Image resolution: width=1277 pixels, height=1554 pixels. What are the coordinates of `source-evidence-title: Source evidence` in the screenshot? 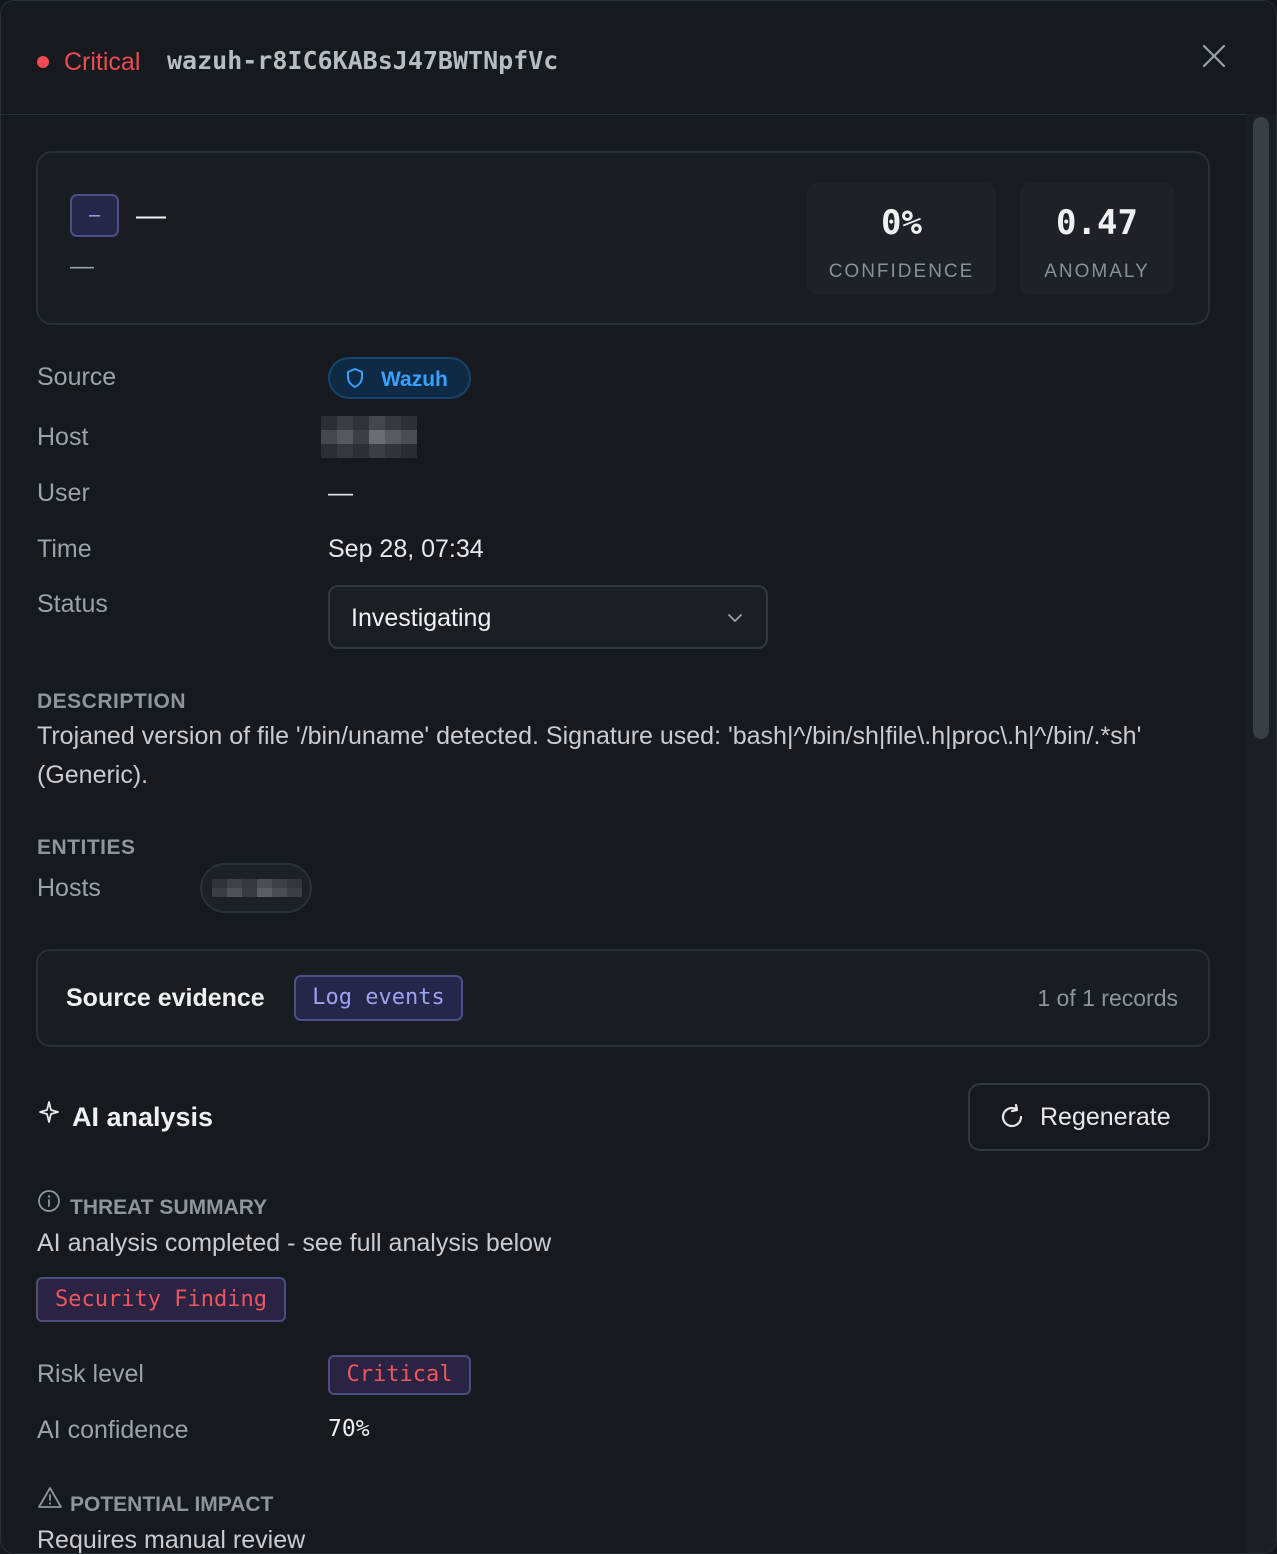 It's located at (165, 998).